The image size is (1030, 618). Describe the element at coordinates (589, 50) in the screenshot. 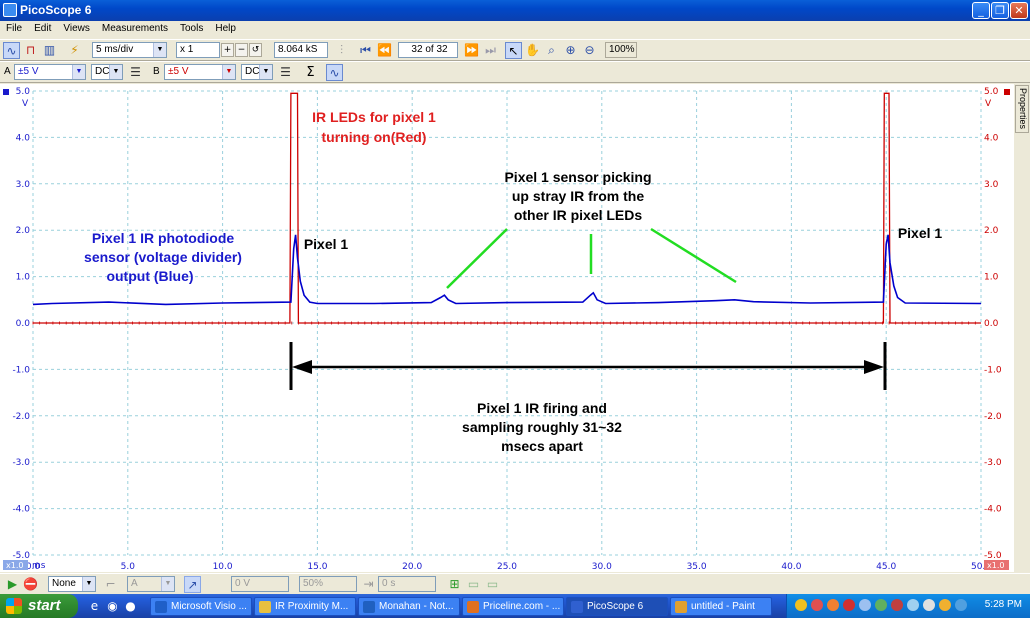

I see `zoom-out-icon: ⊖` at that location.